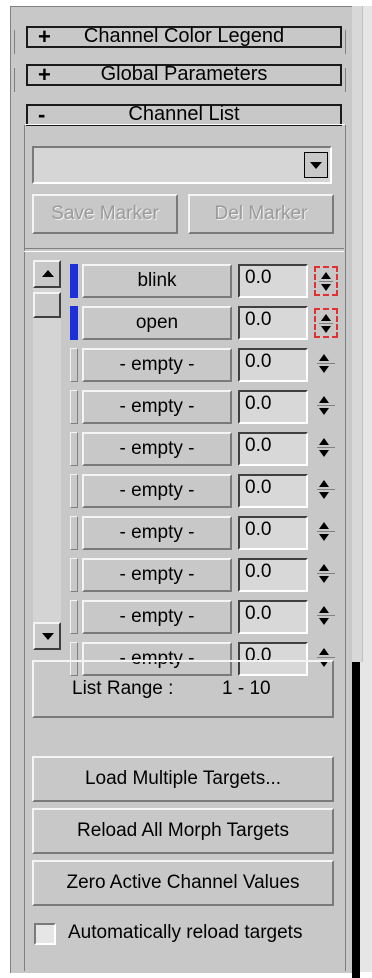 The image size is (372, 978). I want to click on rollout-global-parameters: + Global Parameters, so click(184, 74).